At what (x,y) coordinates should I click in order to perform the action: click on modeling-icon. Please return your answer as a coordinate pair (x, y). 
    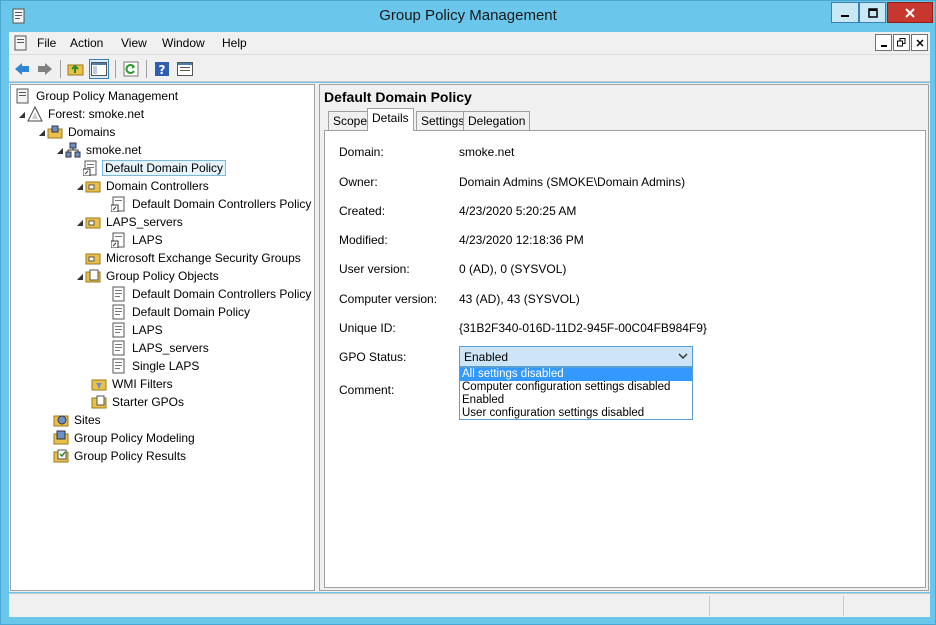
    Looking at the image, I should click on (61, 438).